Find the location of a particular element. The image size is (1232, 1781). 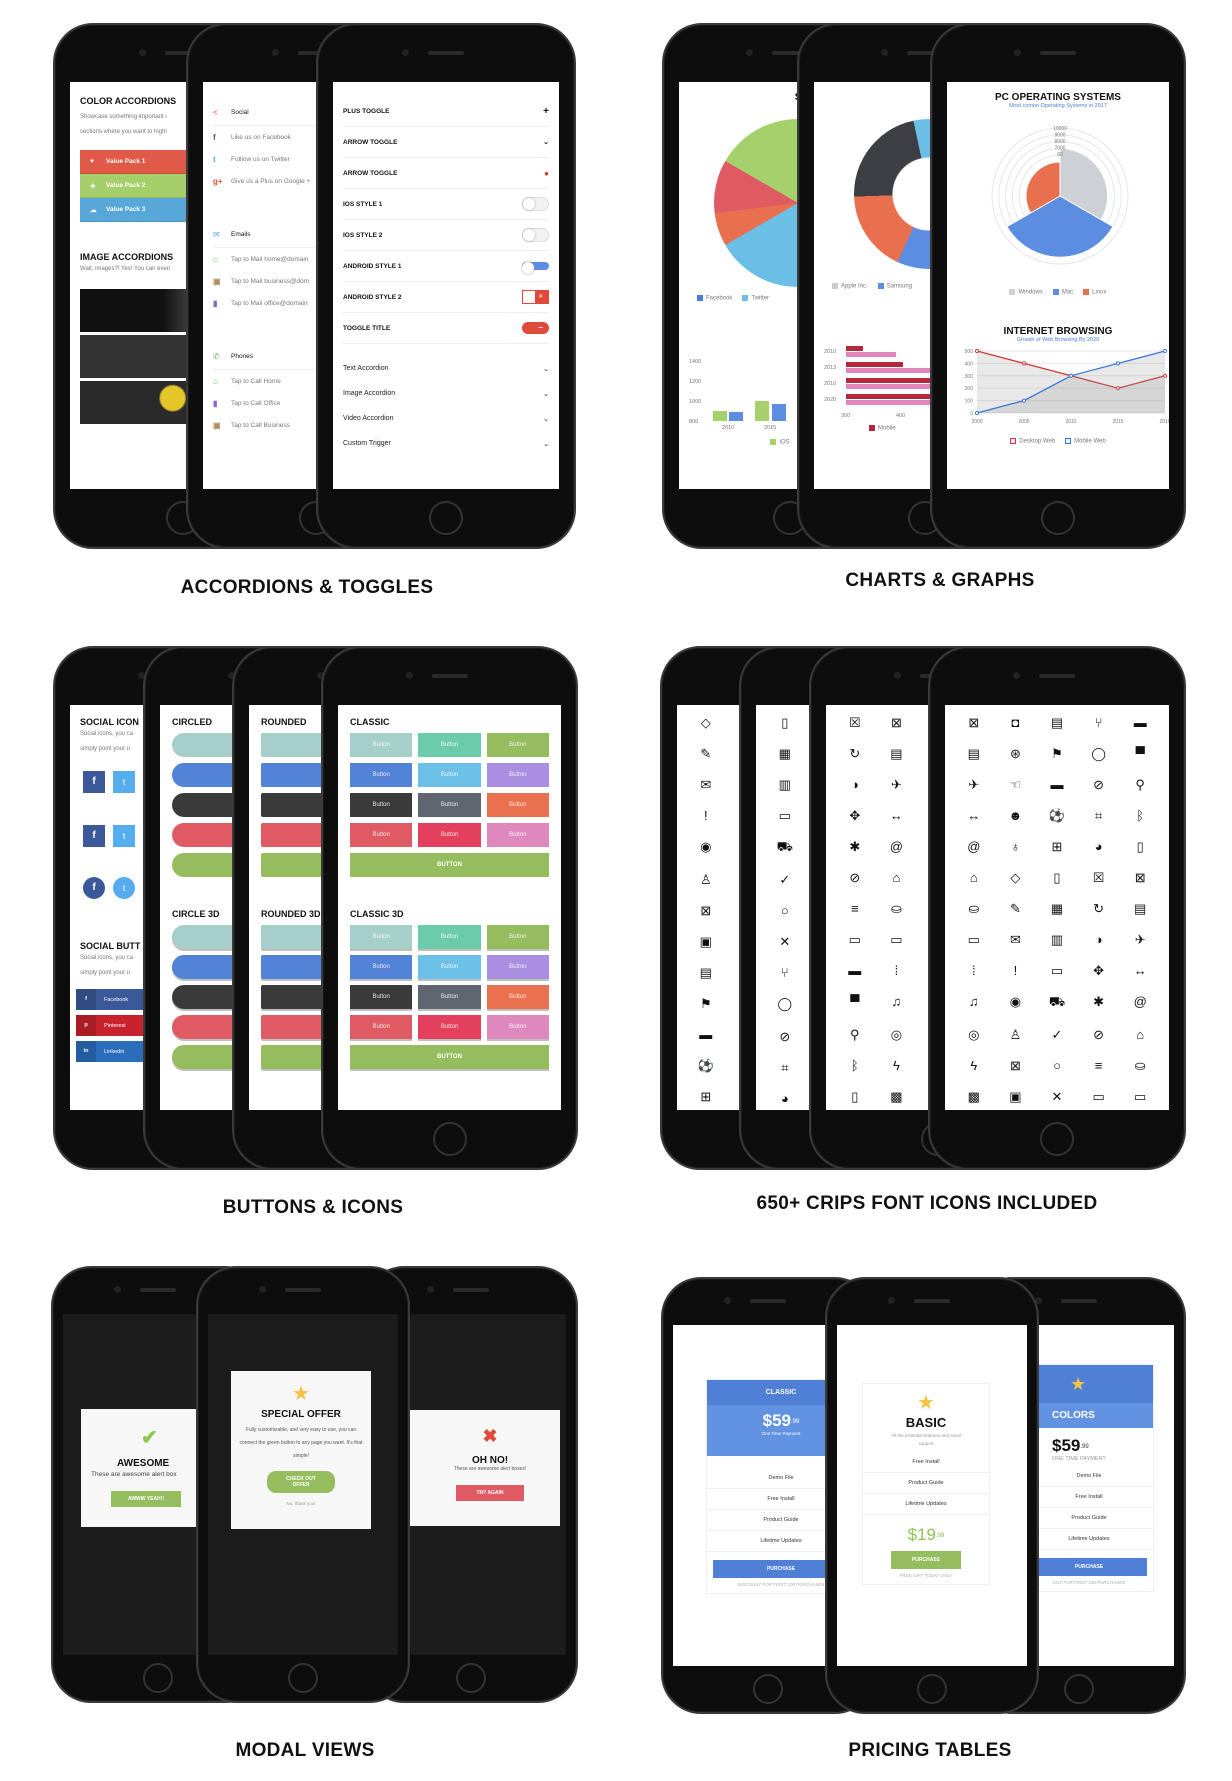

accordion-item: Text Accordion ⌄ is located at coordinates (446, 368).